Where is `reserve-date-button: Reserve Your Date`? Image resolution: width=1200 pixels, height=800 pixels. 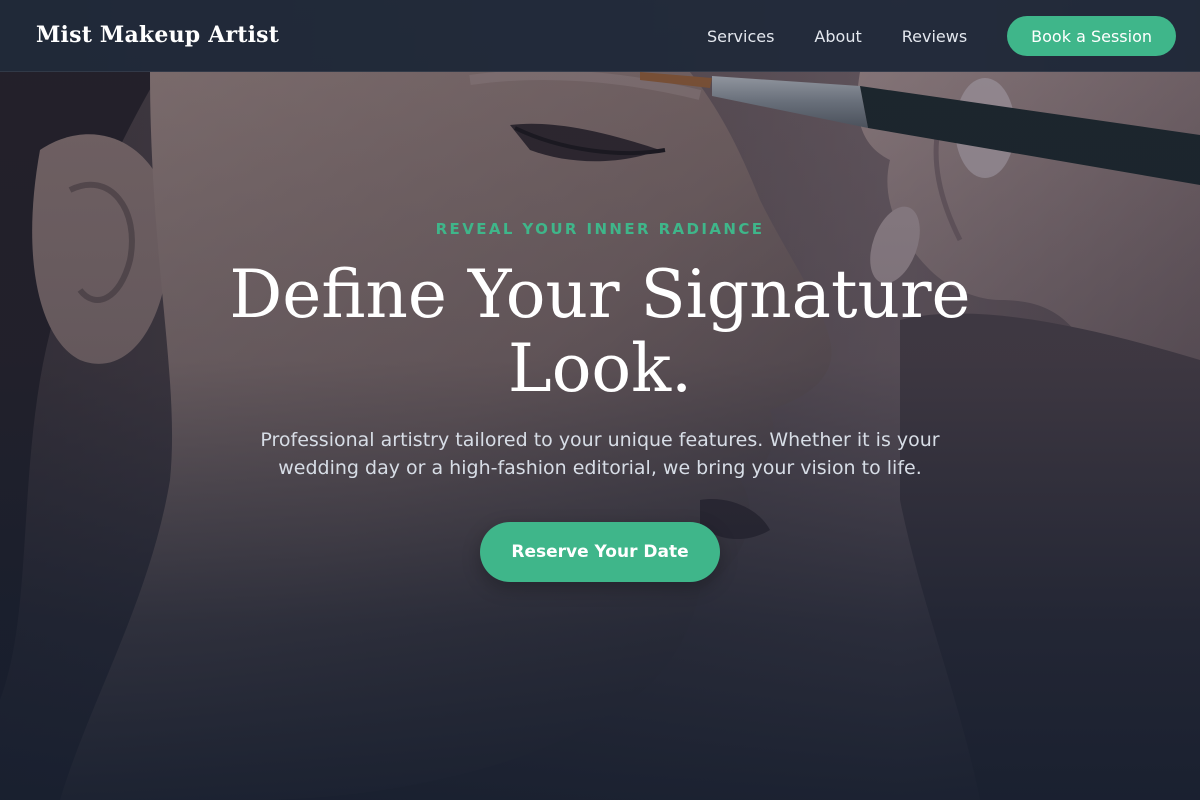
reserve-date-button: Reserve Your Date is located at coordinates (600, 552).